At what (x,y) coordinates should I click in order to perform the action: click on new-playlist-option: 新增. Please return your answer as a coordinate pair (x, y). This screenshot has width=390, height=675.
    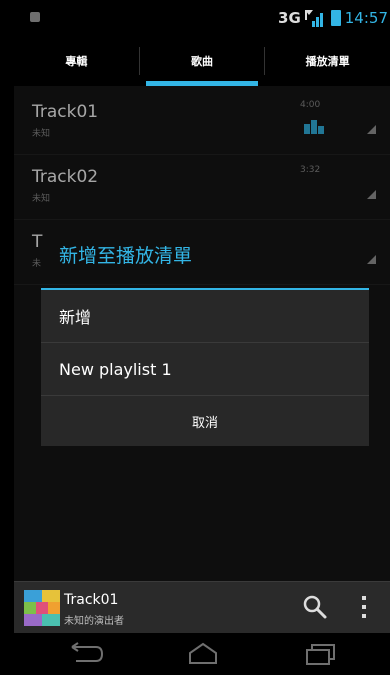
    Looking at the image, I should click on (205, 316).